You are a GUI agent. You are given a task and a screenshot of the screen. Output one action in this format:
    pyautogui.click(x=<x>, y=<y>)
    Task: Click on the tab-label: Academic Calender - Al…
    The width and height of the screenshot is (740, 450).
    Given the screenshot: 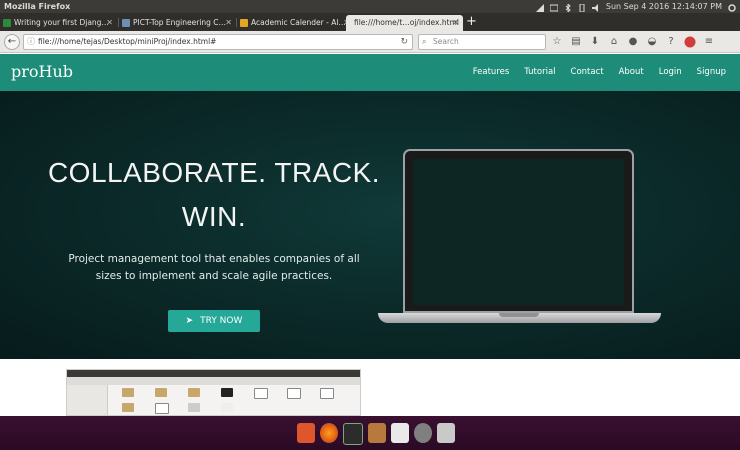 What is the action you would take?
    pyautogui.click(x=298, y=22)
    